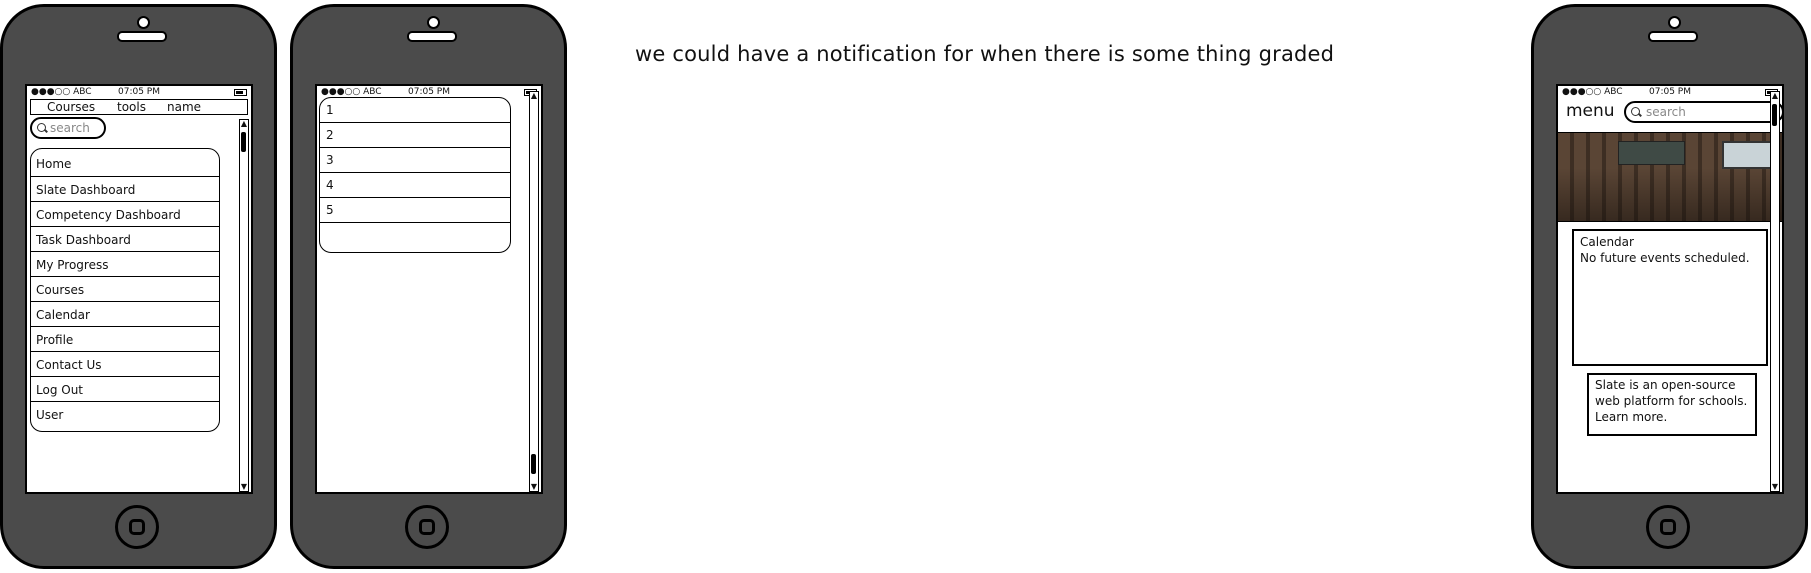  Describe the element at coordinates (1670, 297) in the screenshot. I see `calendar-panel: Calendar No future events scheduled.` at that location.